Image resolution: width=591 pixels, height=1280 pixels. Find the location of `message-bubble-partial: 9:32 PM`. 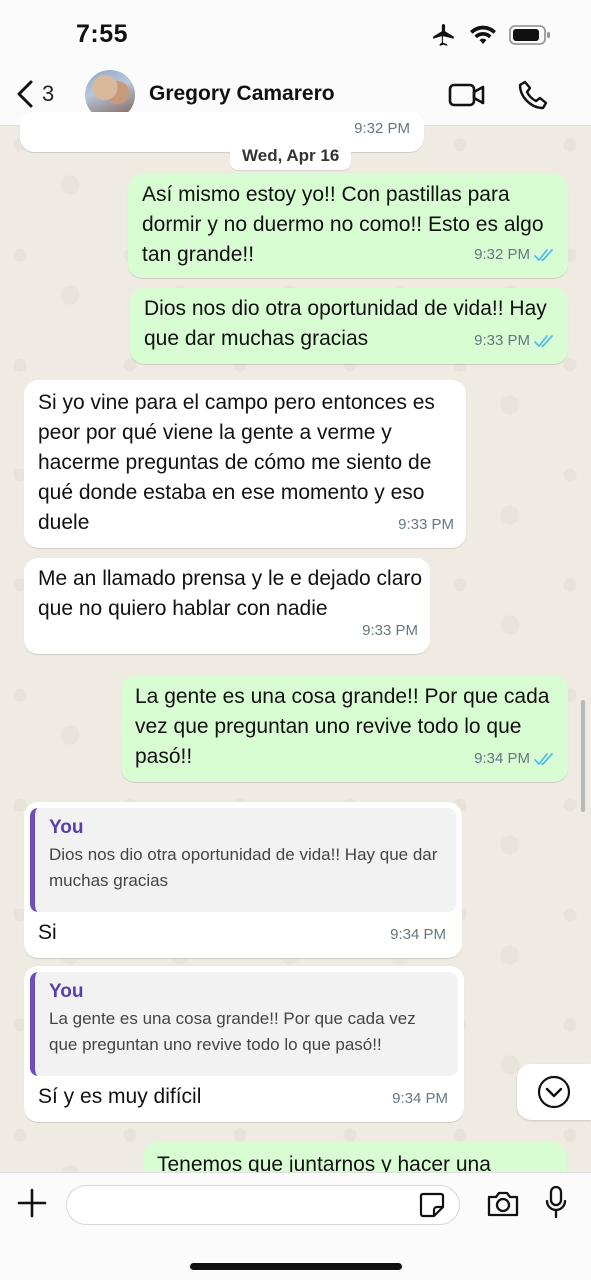

message-bubble-partial: 9:32 PM is located at coordinates (222, 132).